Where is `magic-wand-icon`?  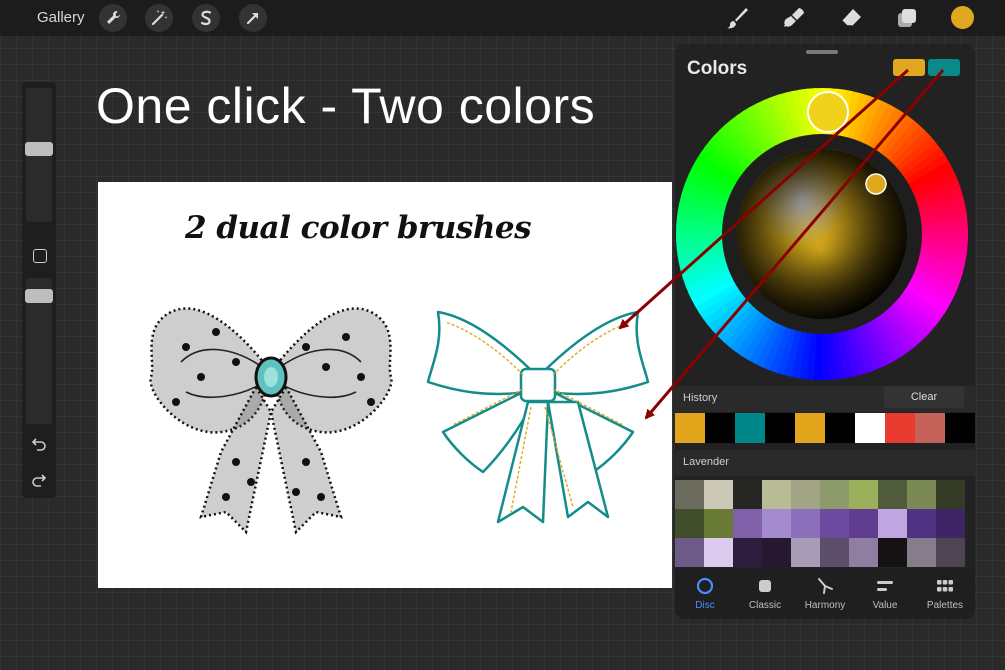 magic-wand-icon is located at coordinates (159, 18).